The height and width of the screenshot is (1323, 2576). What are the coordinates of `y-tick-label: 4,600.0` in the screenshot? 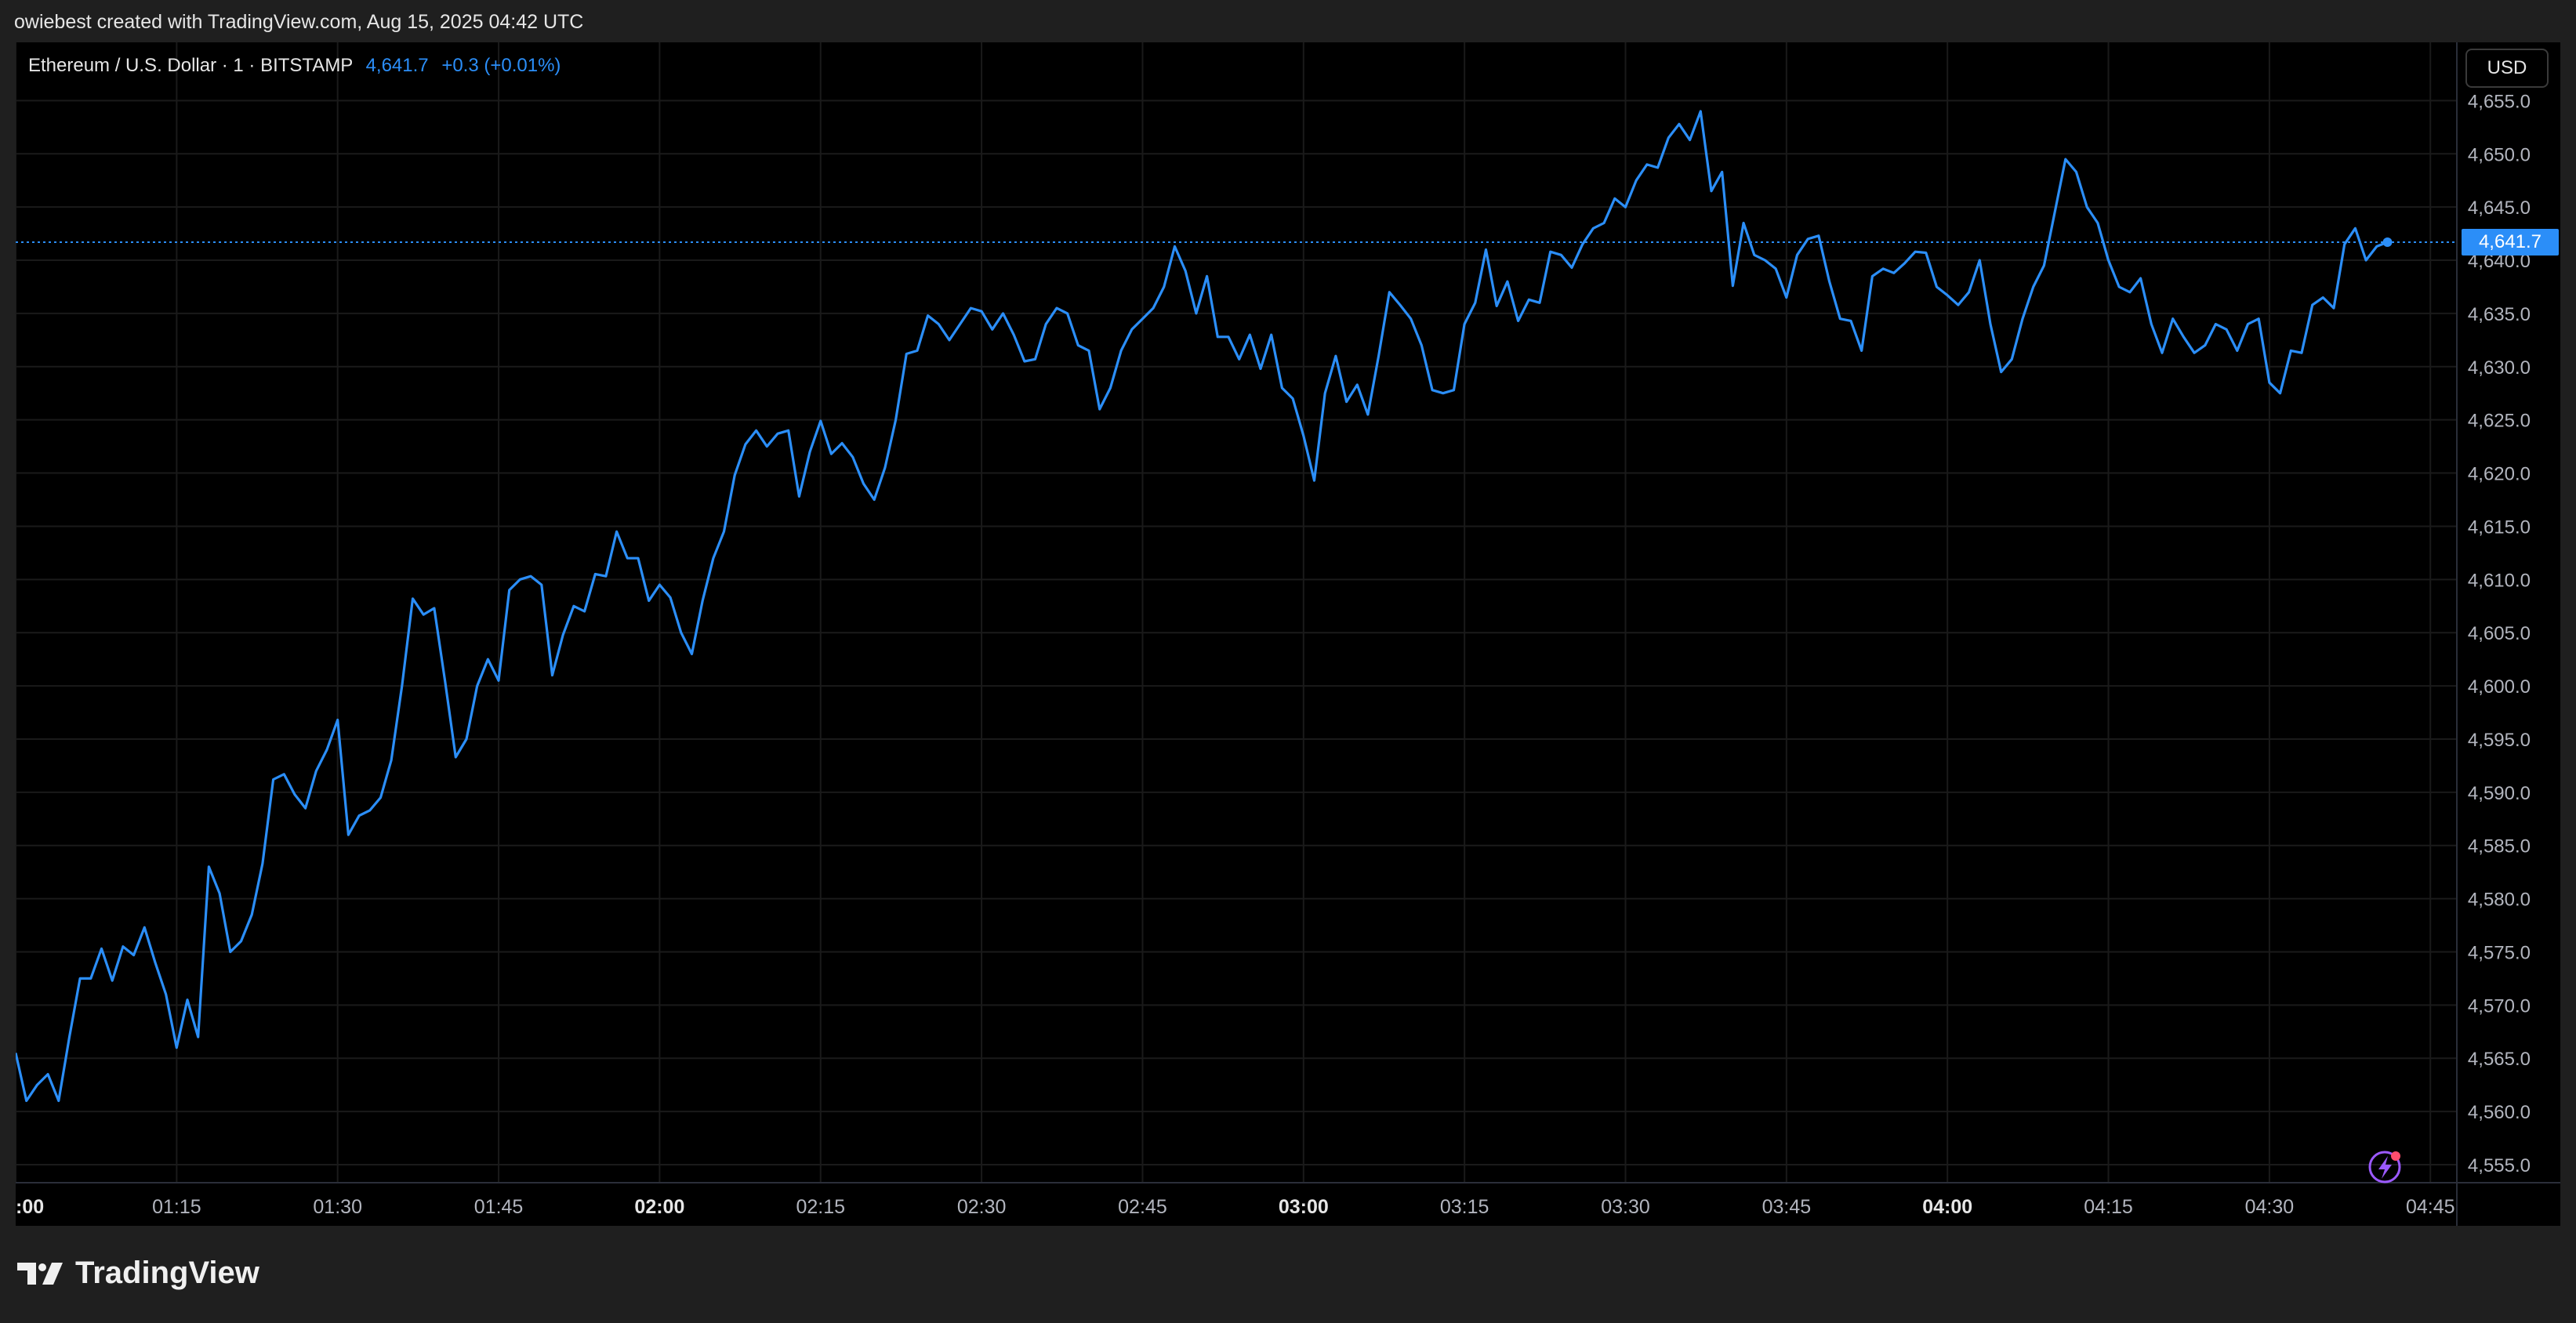 It's located at (2499, 687).